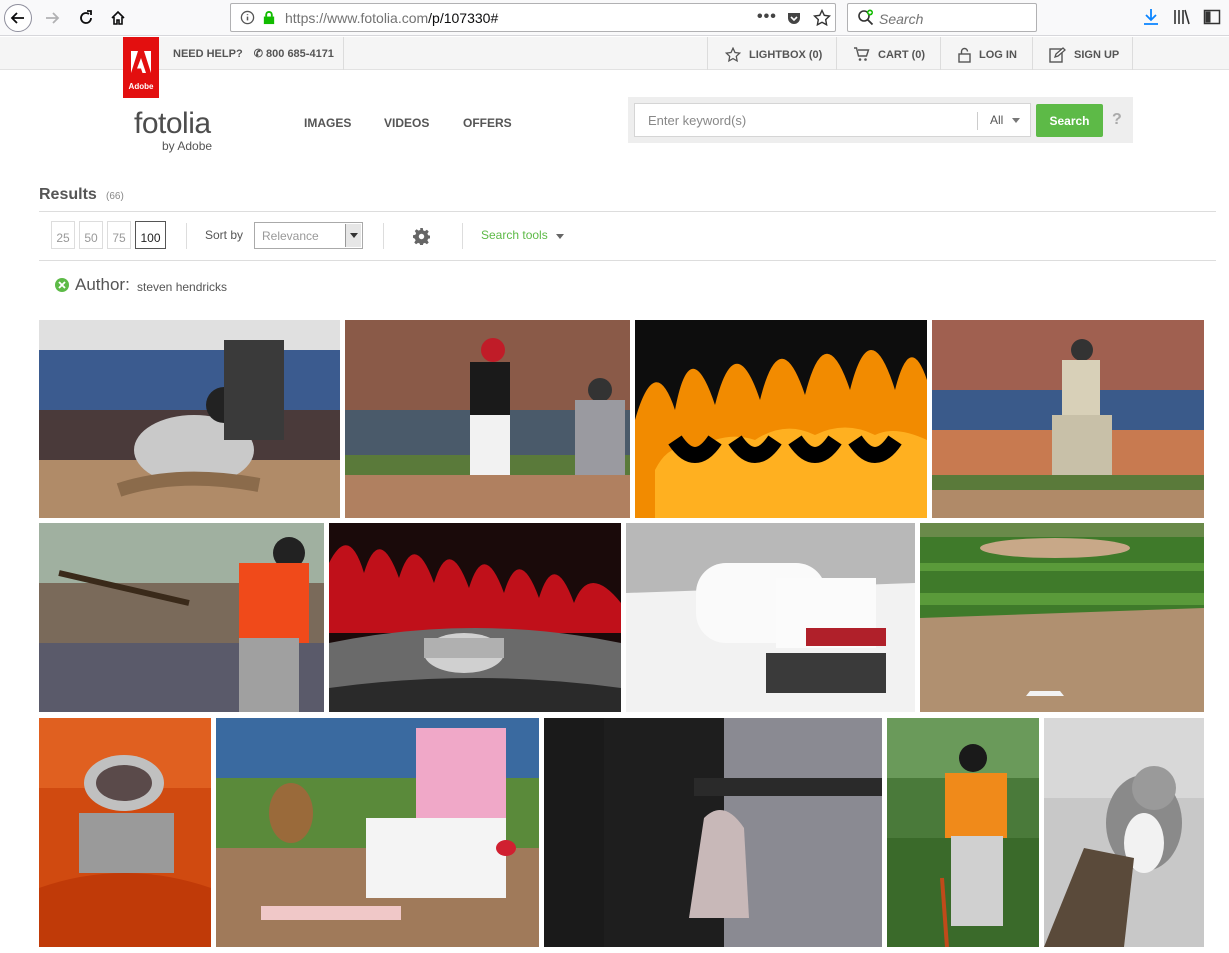 The height and width of the screenshot is (953, 1229). What do you see at coordinates (998, 55) in the screenshot?
I see `login-label: LOG IN` at bounding box center [998, 55].